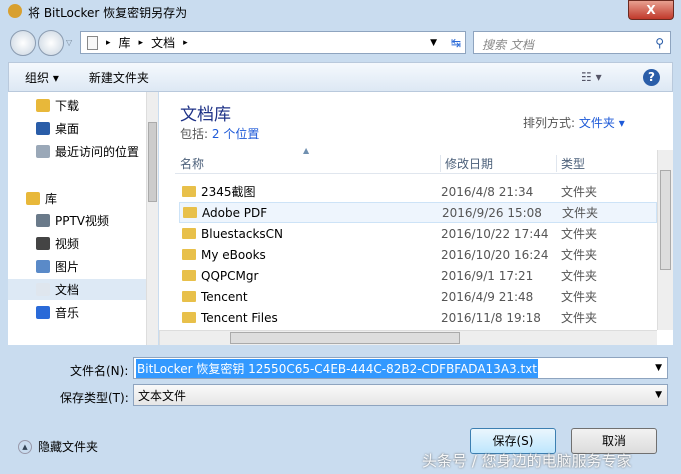 Image resolution: width=681 pixels, height=474 pixels. I want to click on forward-button, so click(51, 43).